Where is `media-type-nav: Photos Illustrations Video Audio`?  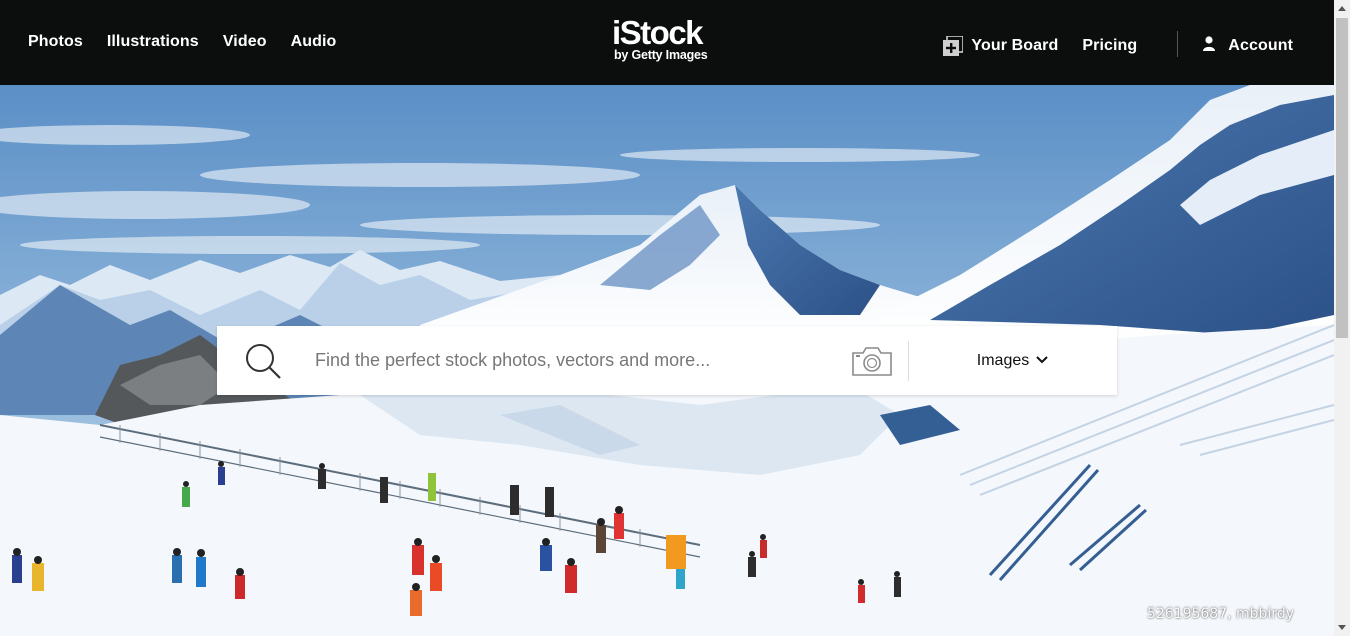
media-type-nav: Photos Illustrations Video Audio is located at coordinates (182, 42).